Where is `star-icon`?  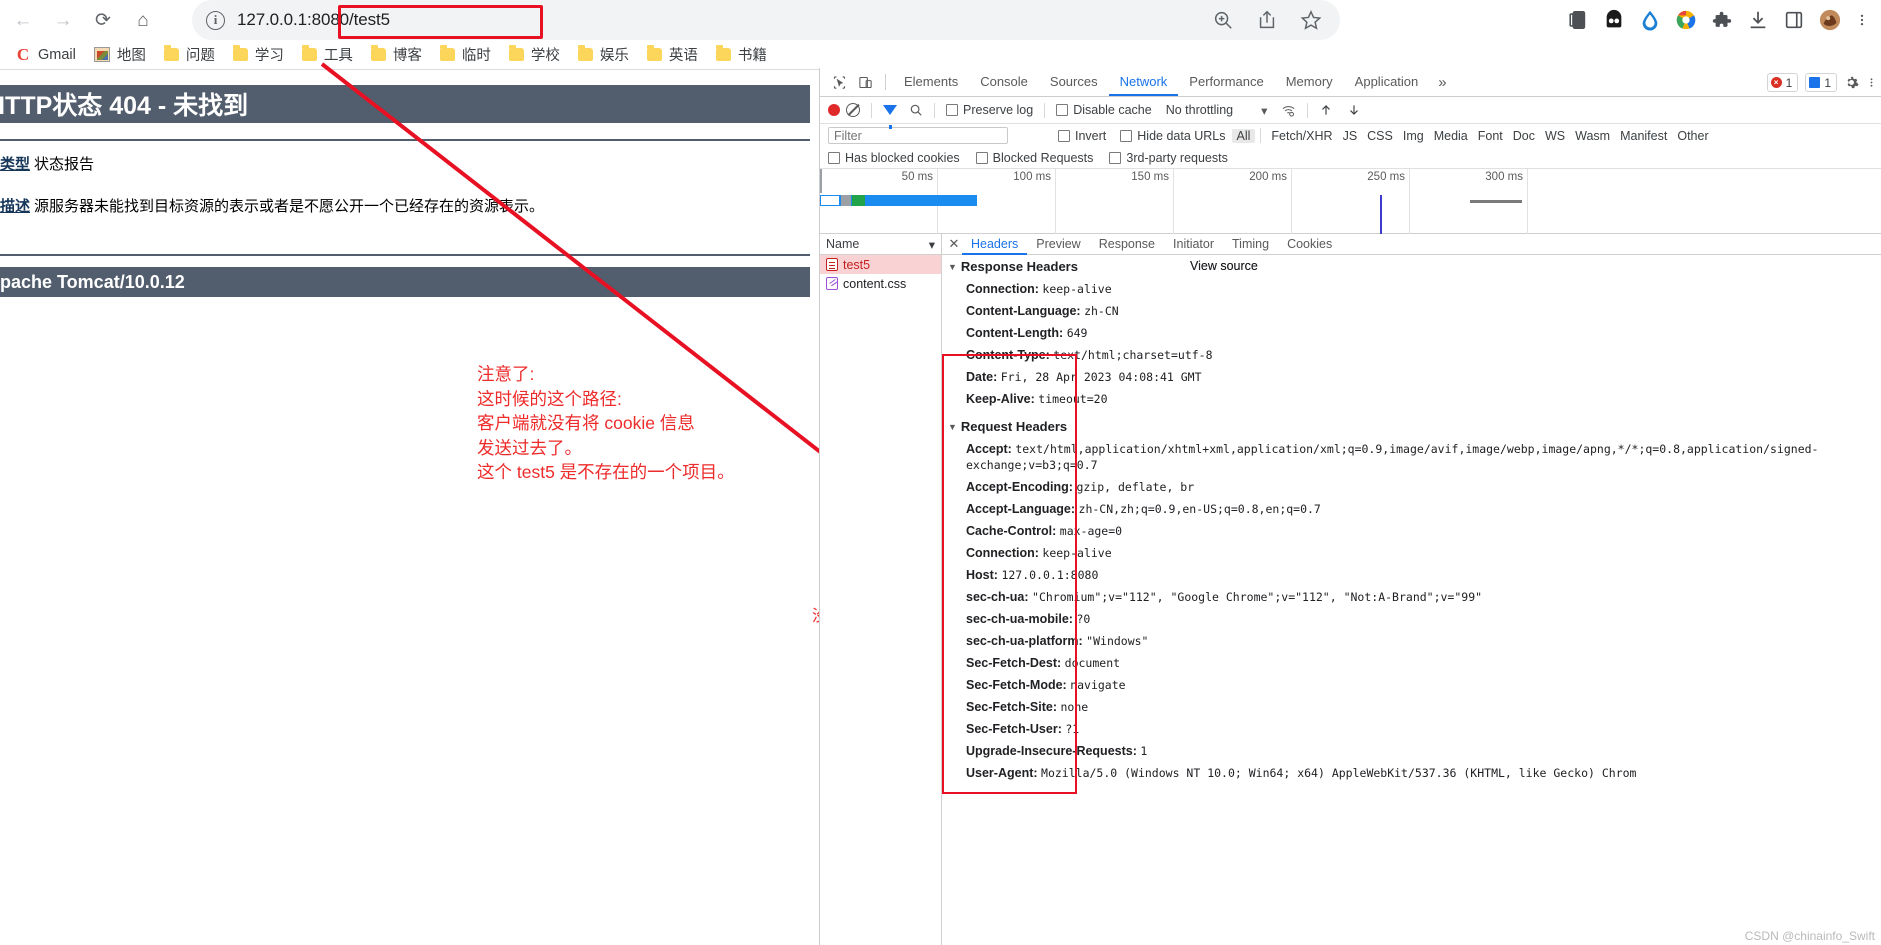
star-icon is located at coordinates (1311, 20).